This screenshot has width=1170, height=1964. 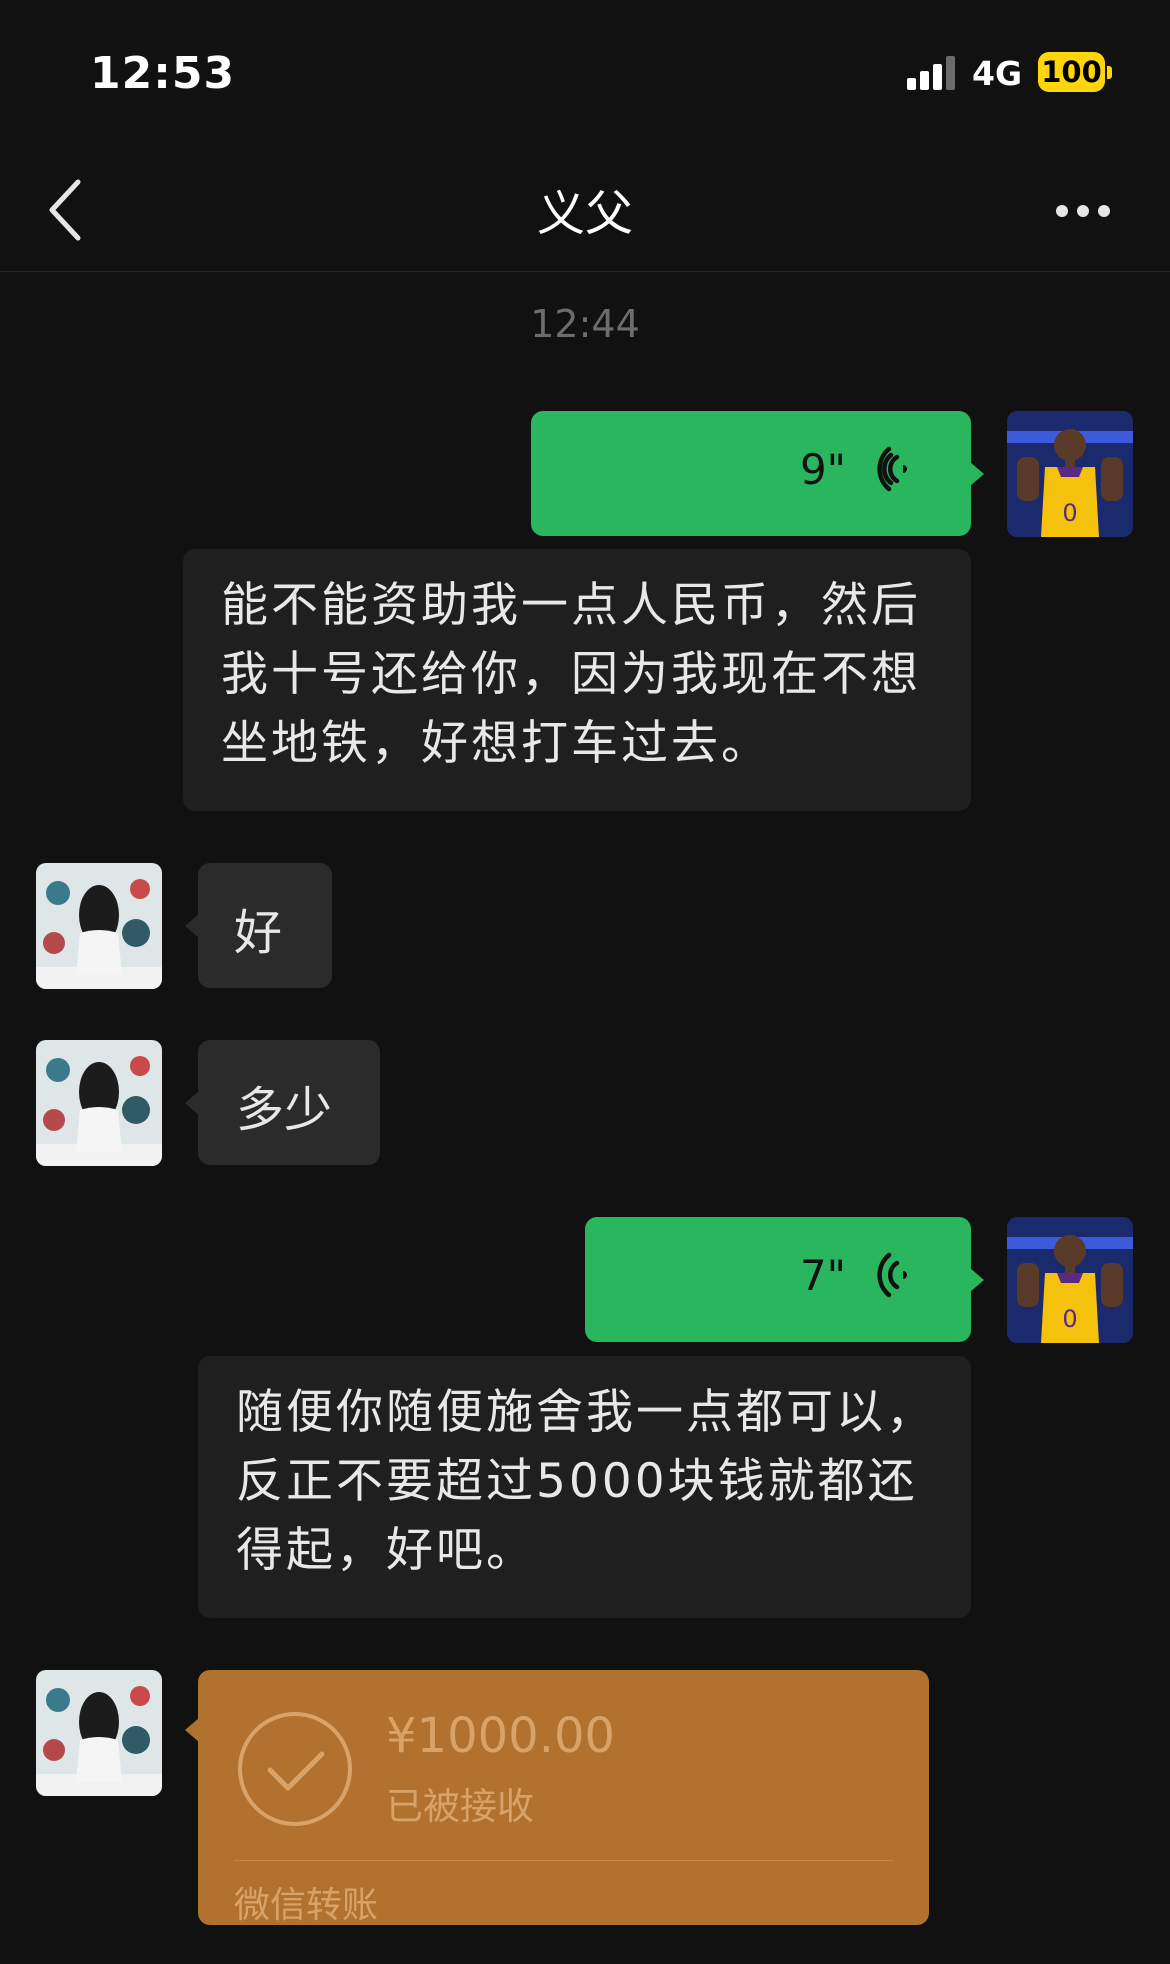 What do you see at coordinates (501, 1736) in the screenshot?
I see `transfer-amount: ¥1000.00` at bounding box center [501, 1736].